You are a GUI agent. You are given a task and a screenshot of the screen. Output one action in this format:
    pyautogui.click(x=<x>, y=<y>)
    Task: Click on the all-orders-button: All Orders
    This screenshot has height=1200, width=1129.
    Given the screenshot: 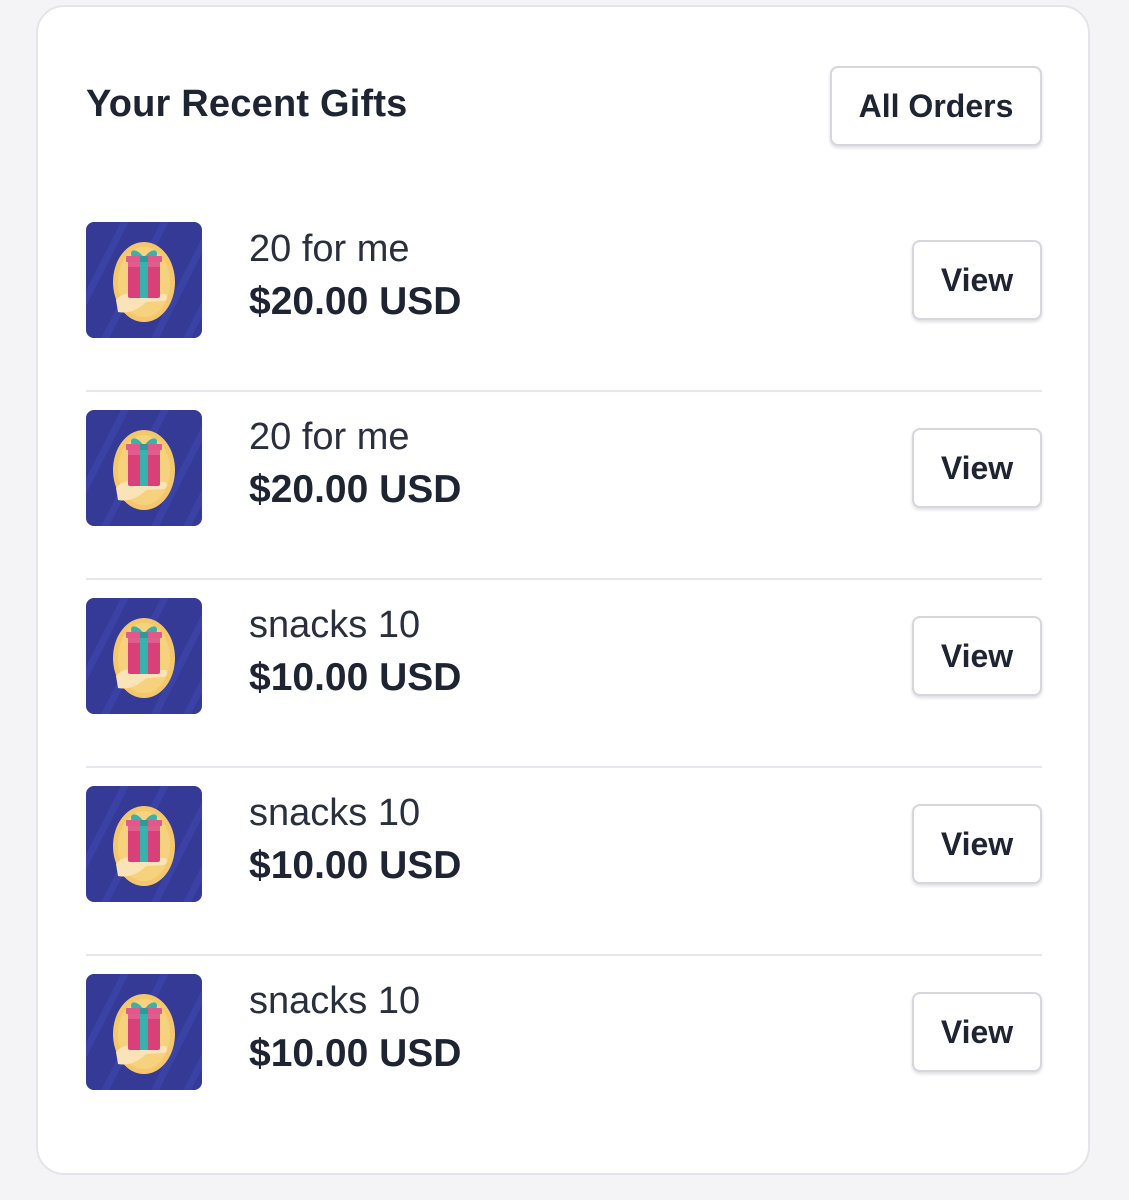 What is the action you would take?
    pyautogui.click(x=936, y=106)
    